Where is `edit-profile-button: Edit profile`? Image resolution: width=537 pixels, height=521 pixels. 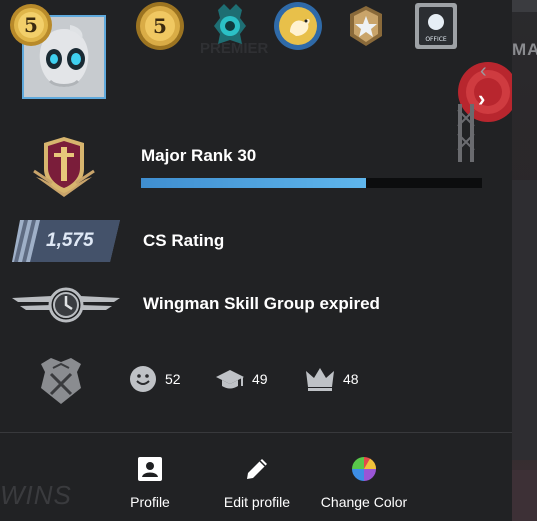 edit-profile-button: Edit profile is located at coordinates (257, 482).